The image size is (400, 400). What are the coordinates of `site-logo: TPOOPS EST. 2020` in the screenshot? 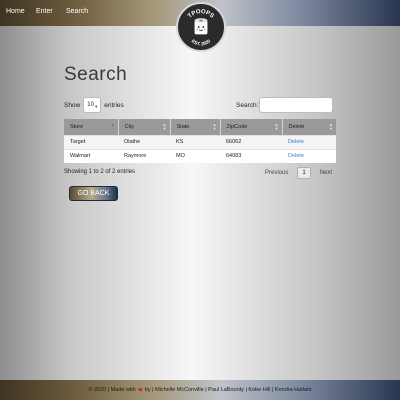 It's located at (201, 27).